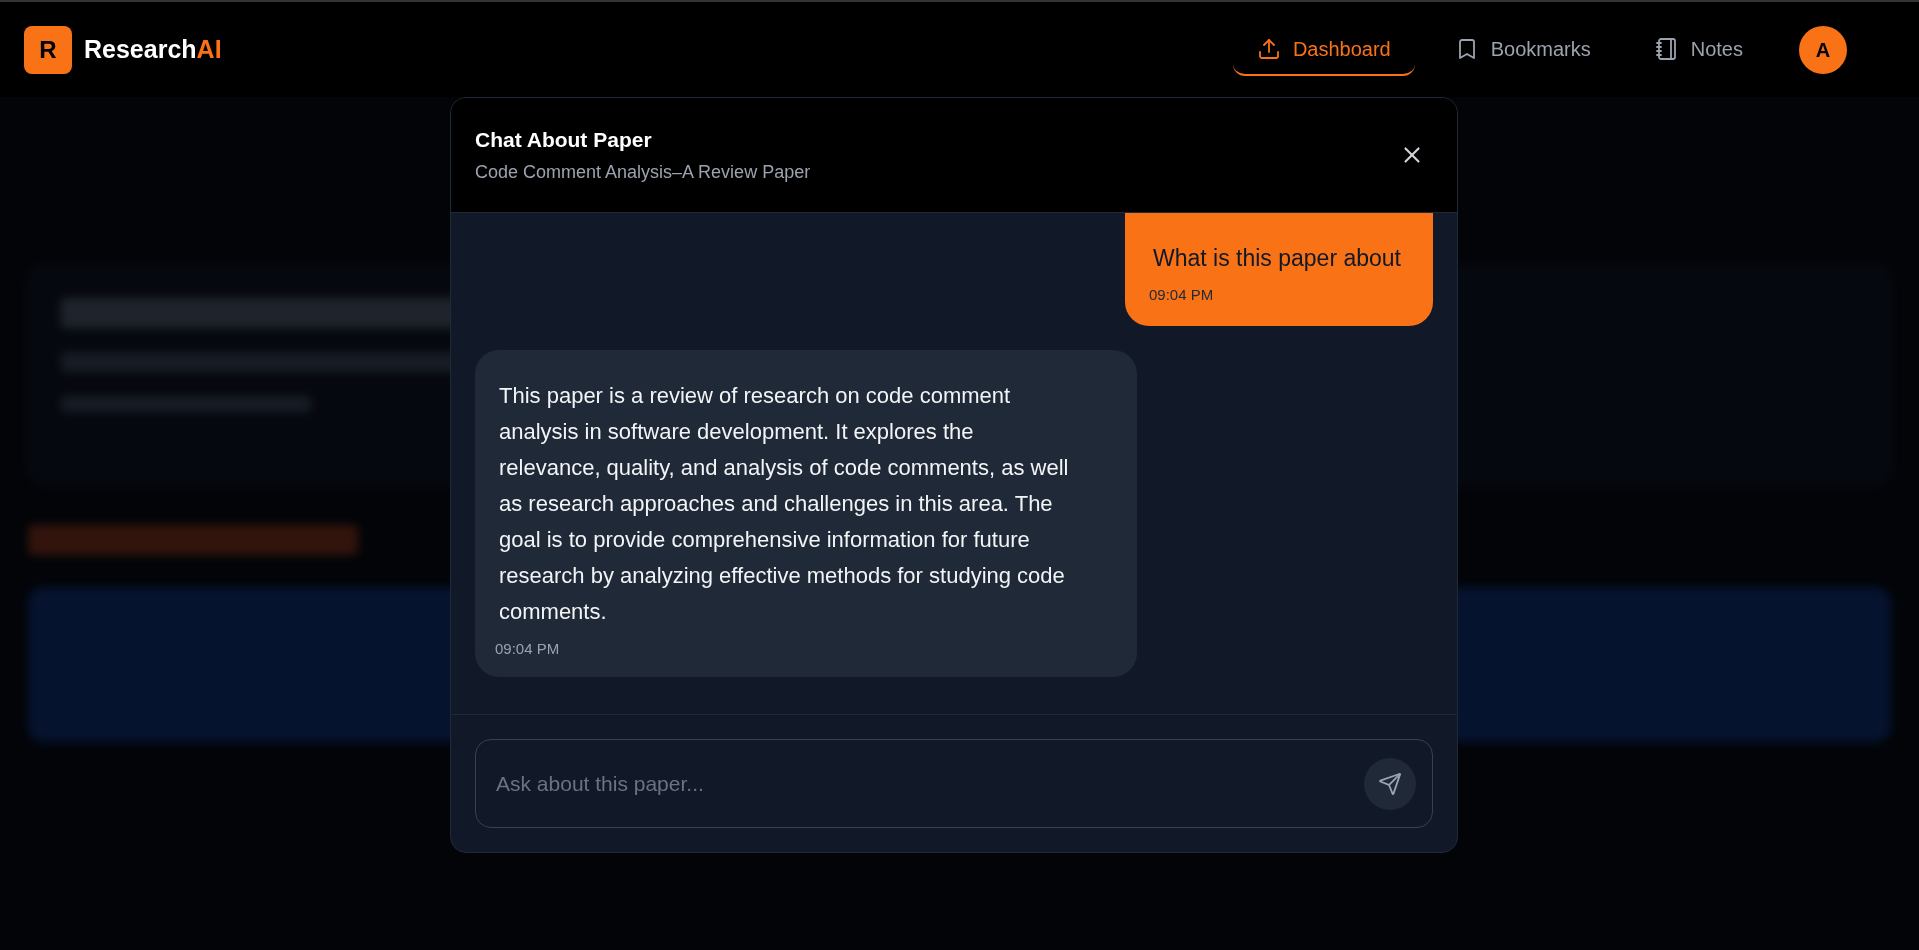  I want to click on avatar-button: A, so click(1823, 49).